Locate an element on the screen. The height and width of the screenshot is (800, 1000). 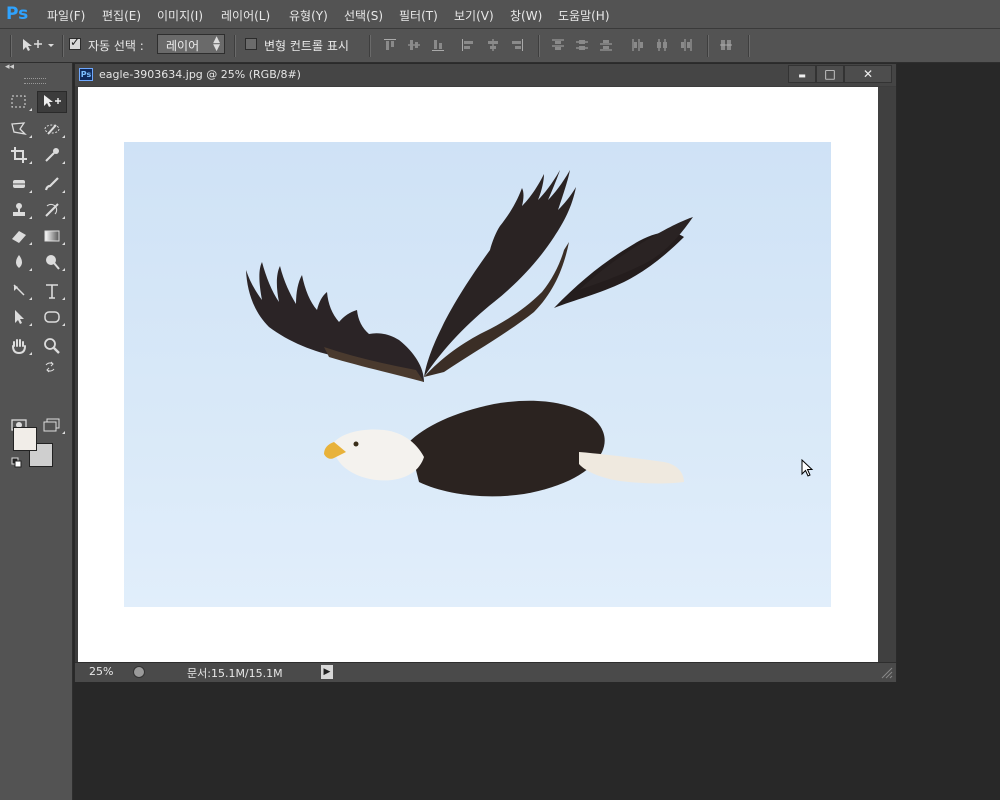
polygonal-lasso-tool is located at coordinates (19, 129).